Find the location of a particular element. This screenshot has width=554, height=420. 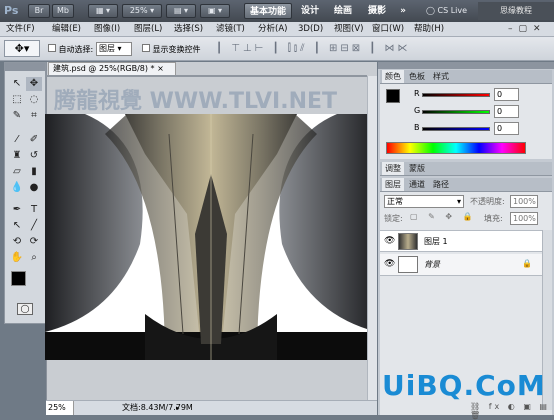

menu-help: 帮助(H) is located at coordinates (429, 29).